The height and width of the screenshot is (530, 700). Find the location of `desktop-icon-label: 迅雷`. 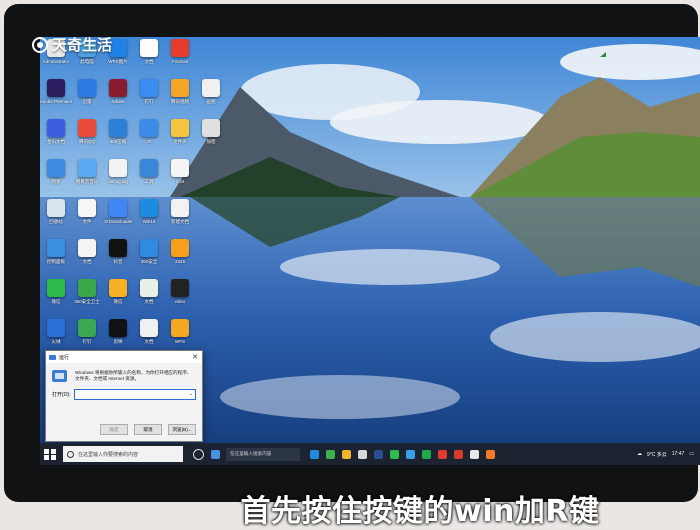

desktop-icon-label: 迅雷 is located at coordinates (87, 101).